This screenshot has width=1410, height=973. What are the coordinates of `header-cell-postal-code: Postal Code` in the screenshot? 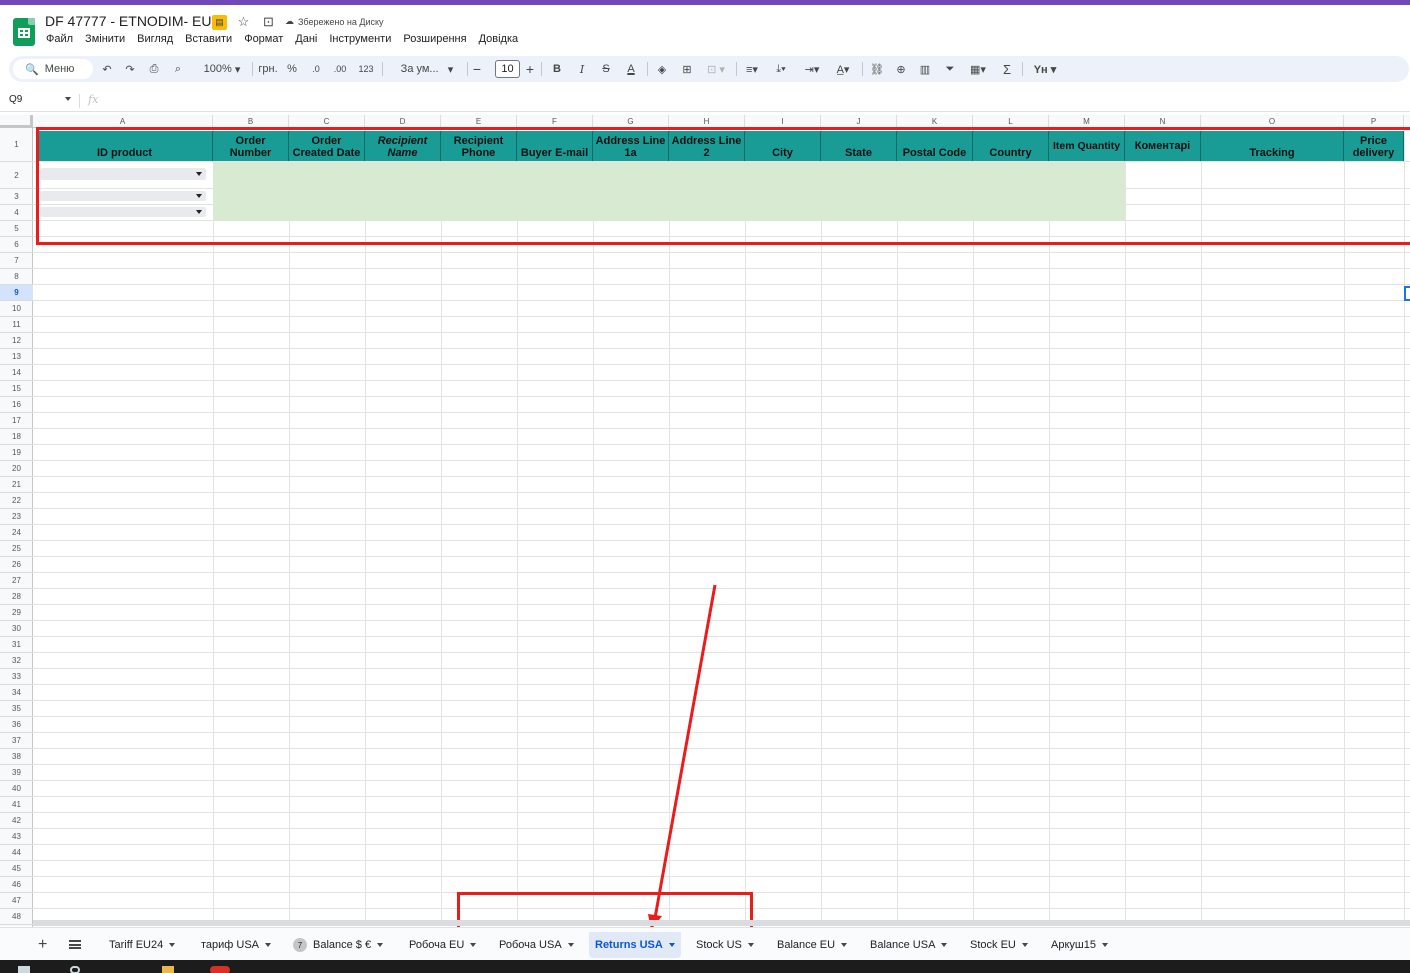 It's located at (935, 146).